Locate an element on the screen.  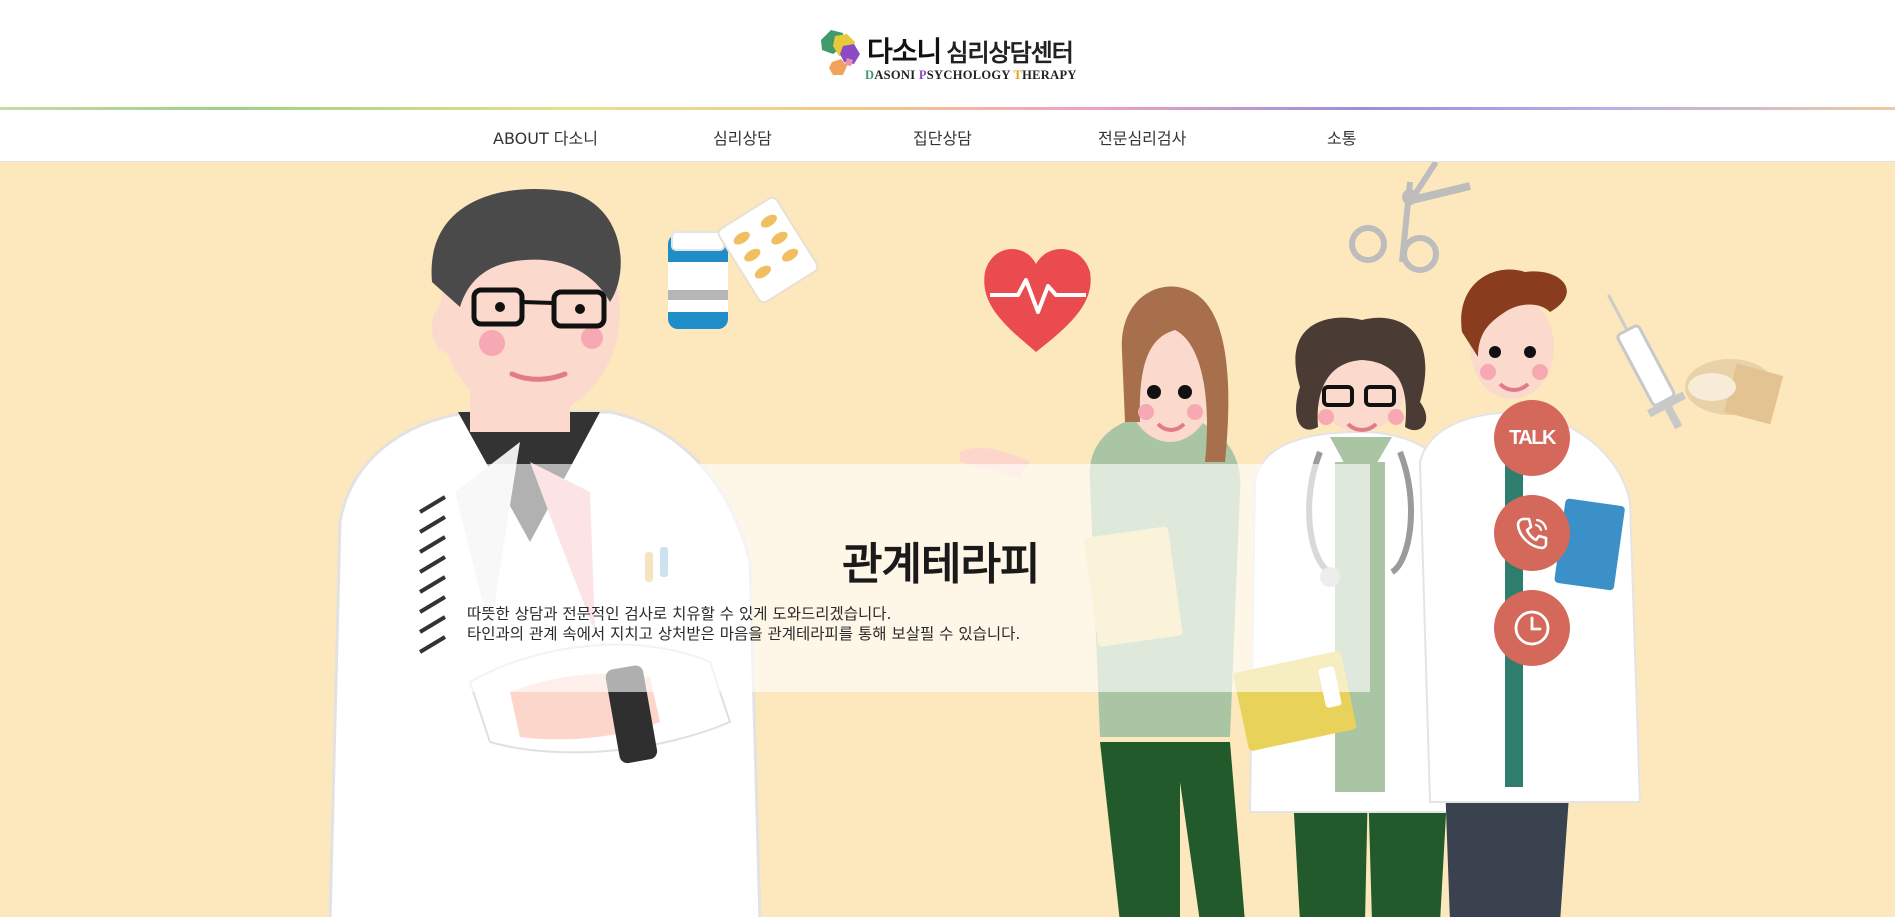
hours-button is located at coordinates (1532, 628).